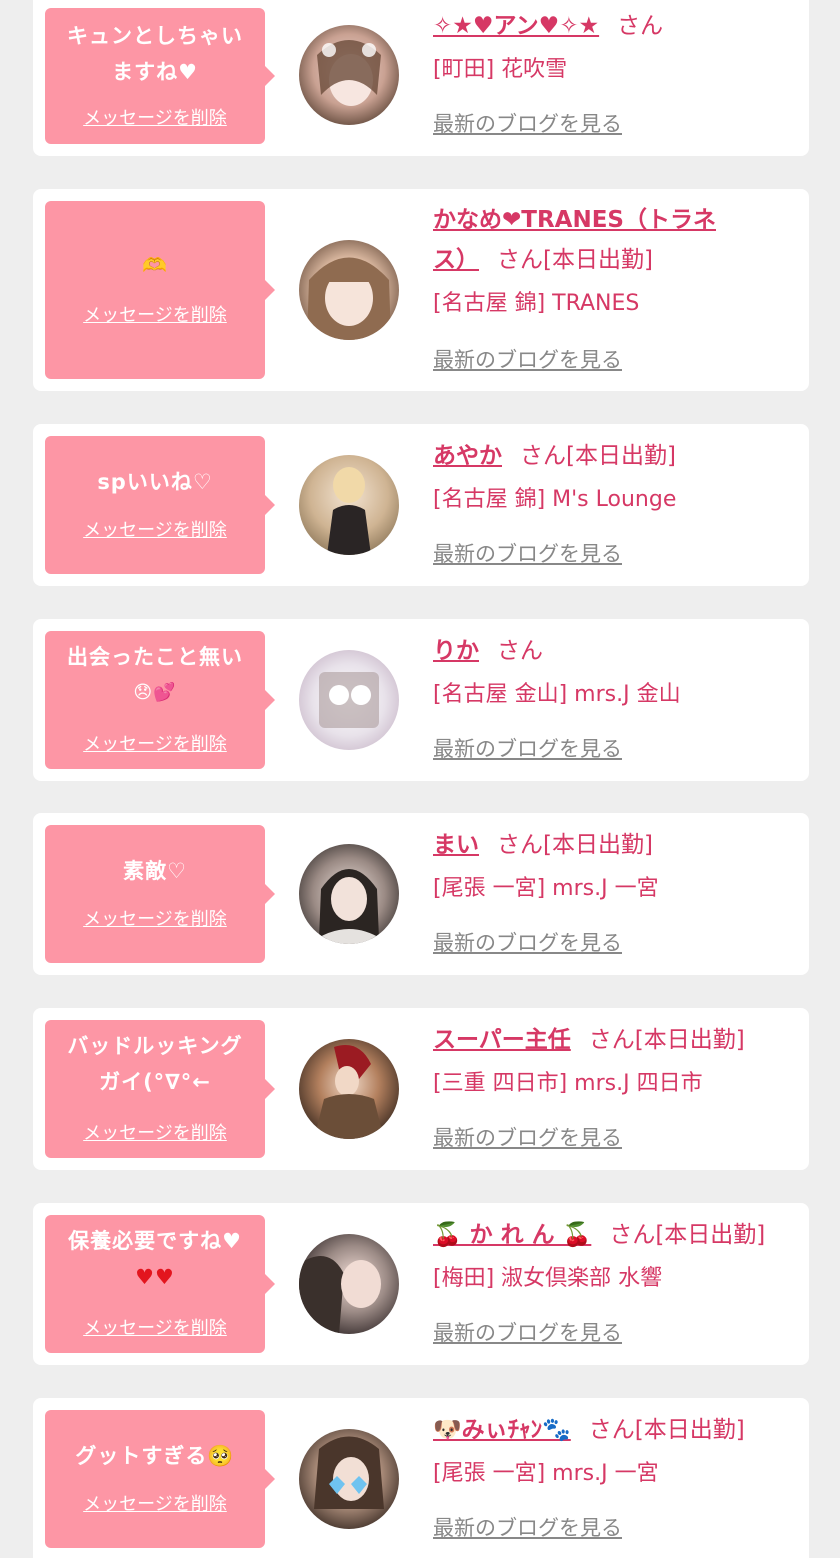  I want to click on cast-info: まい さん[本日出勤] [尾張 一宮] mrs.J 一宮 最新のブログを見る, so click(618, 890).